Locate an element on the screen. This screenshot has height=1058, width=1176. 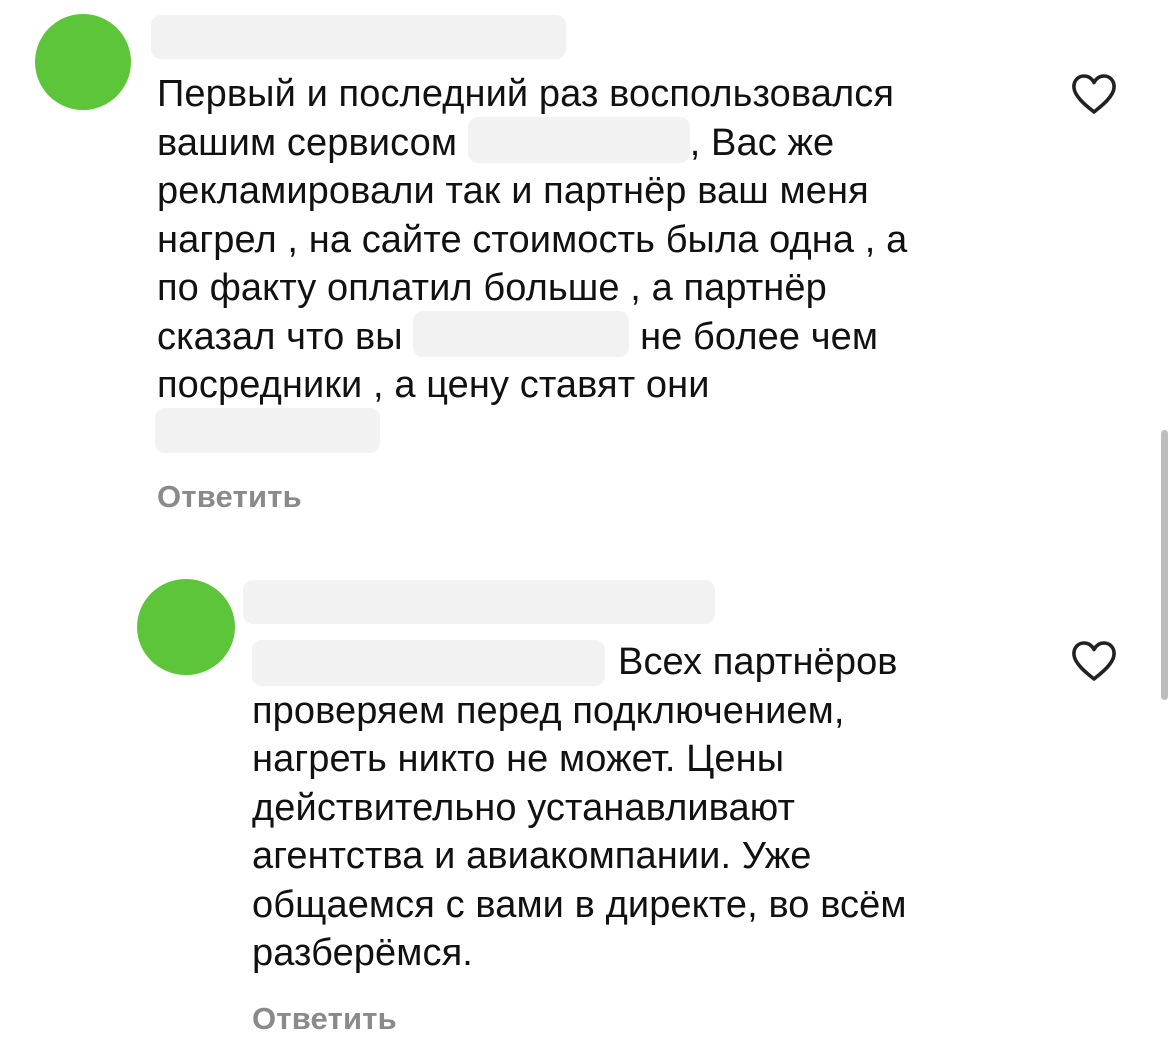
comment-line: вашим сервисом , Вас же is located at coordinates (532, 142).